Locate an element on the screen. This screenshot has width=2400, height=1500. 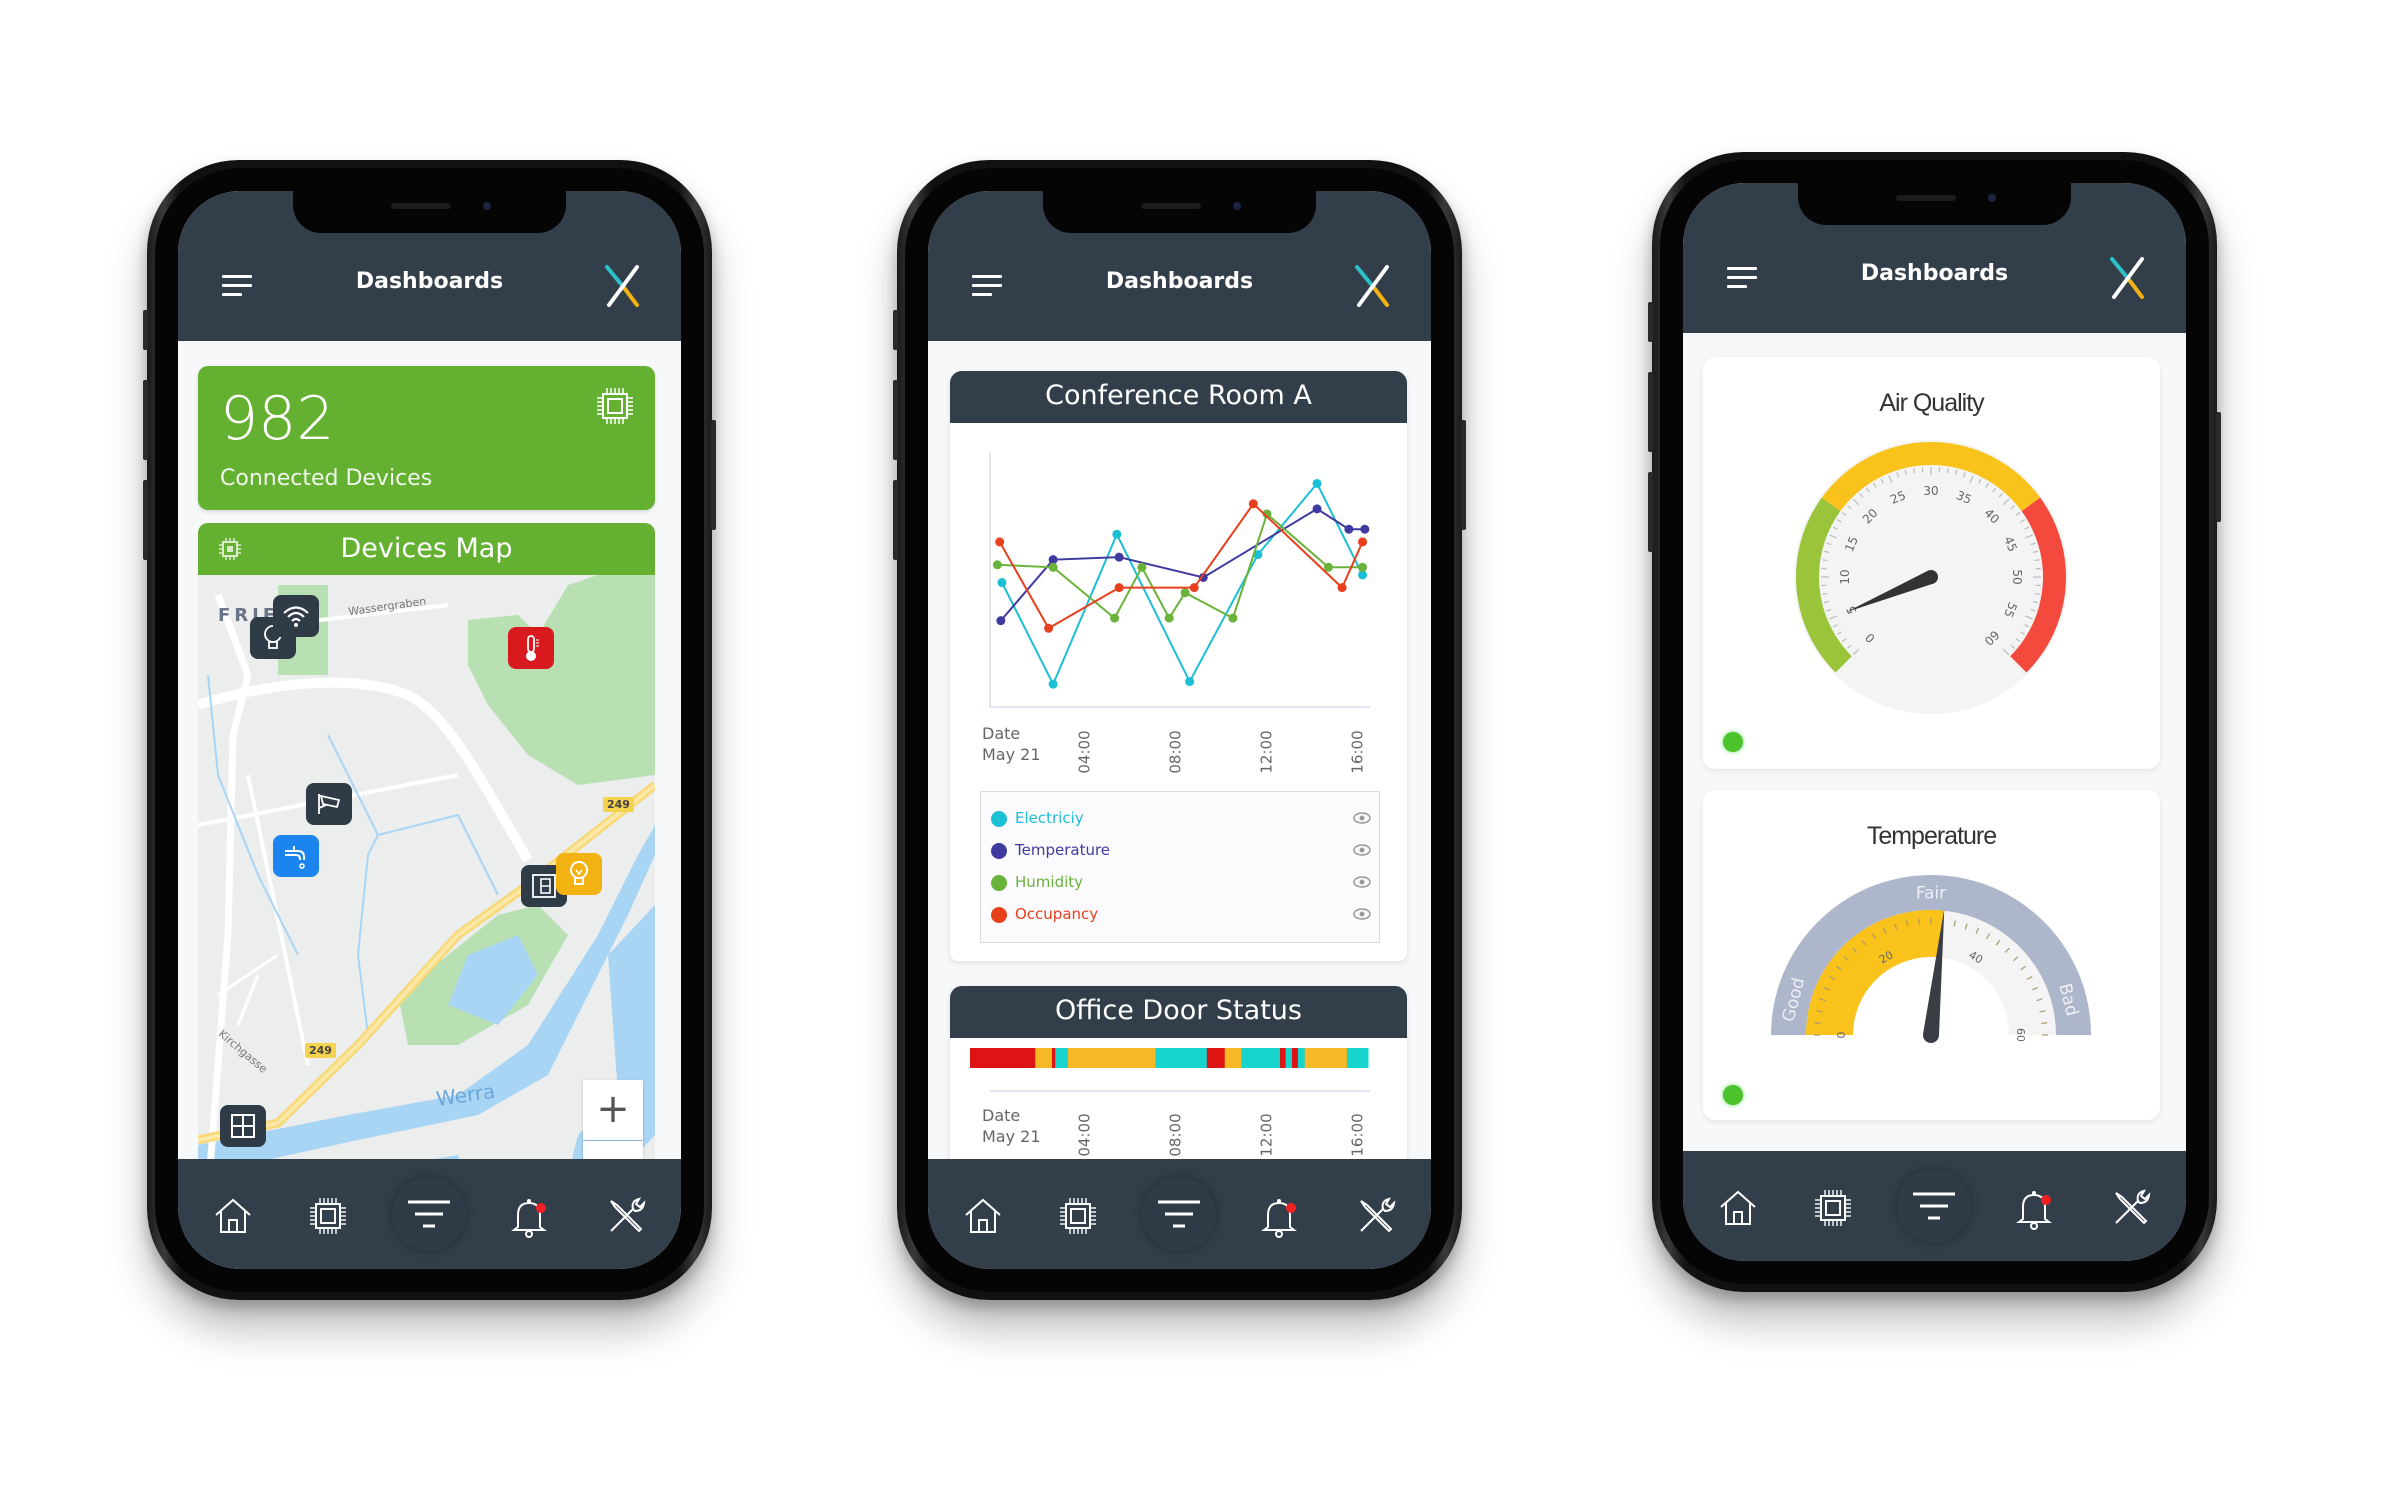
x-tick-label: 04:00 is located at coordinates (1084, 1135).